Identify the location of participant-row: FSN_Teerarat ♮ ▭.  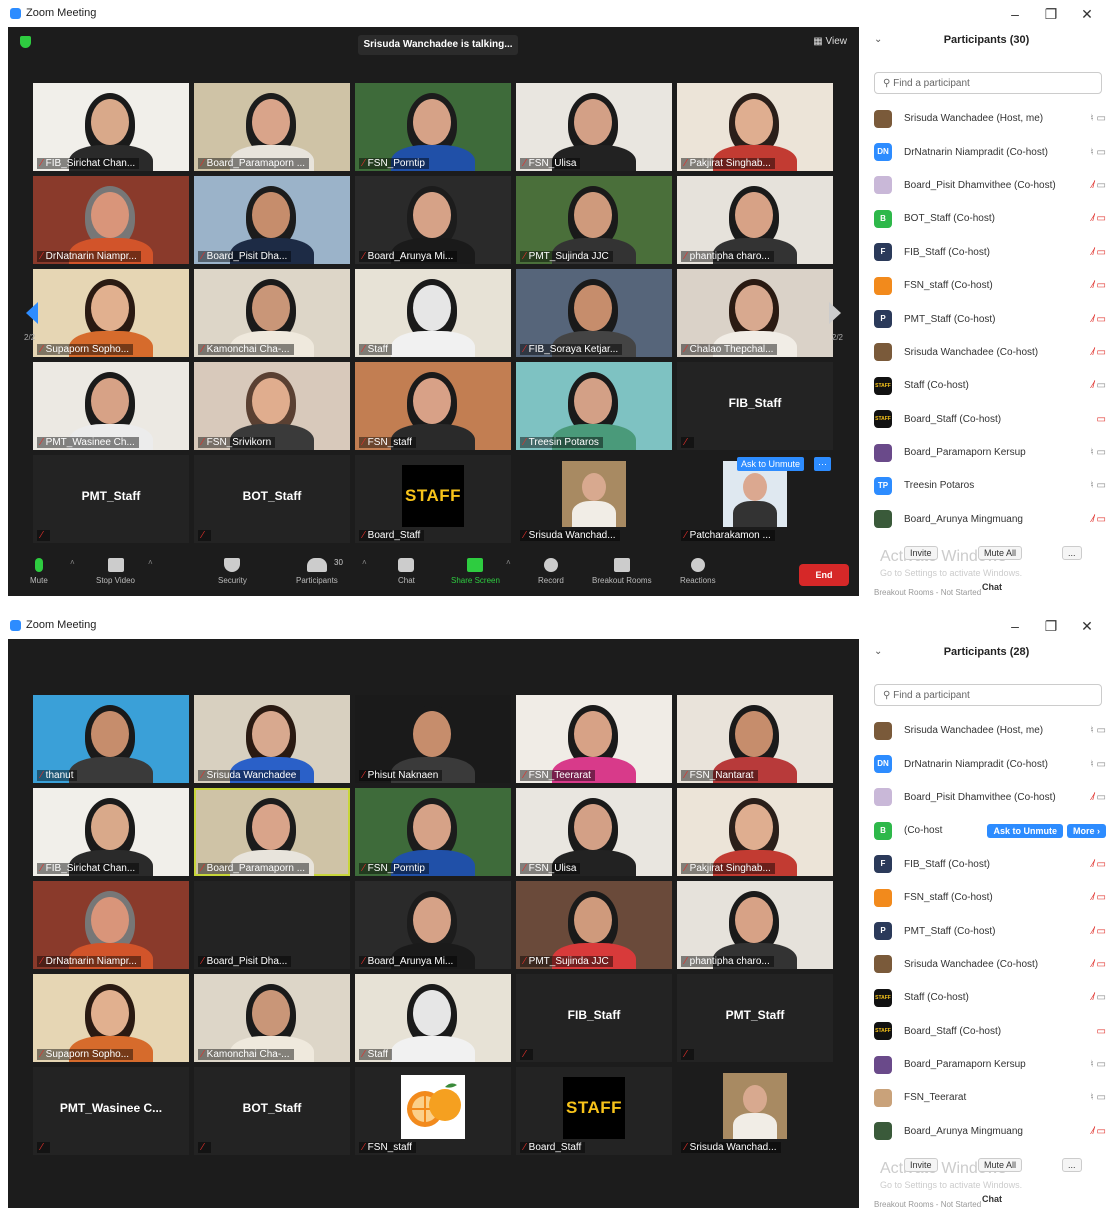
(990, 1097).